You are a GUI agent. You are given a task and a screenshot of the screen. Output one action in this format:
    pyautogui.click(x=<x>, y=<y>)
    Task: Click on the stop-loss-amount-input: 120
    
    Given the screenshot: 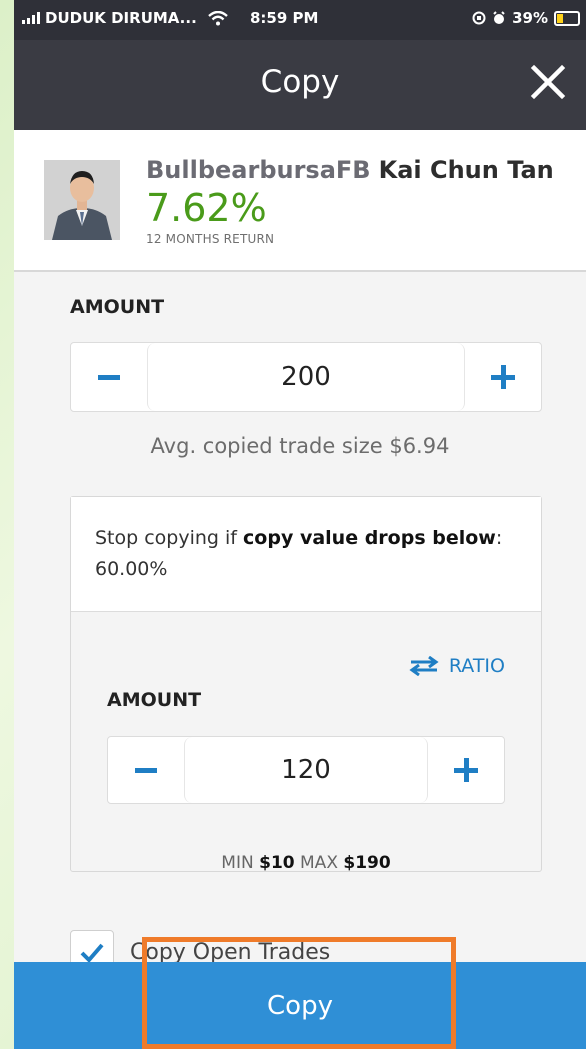 What is the action you would take?
    pyautogui.click(x=306, y=770)
    